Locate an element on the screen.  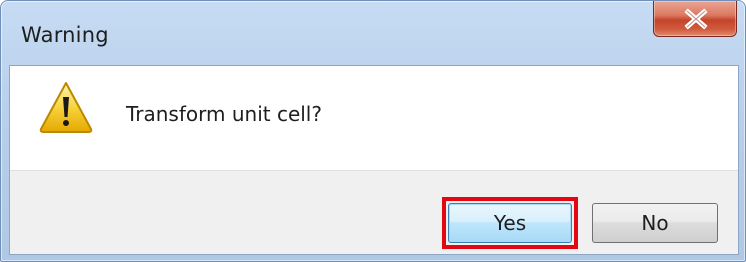
close-icon is located at coordinates (696, 19).